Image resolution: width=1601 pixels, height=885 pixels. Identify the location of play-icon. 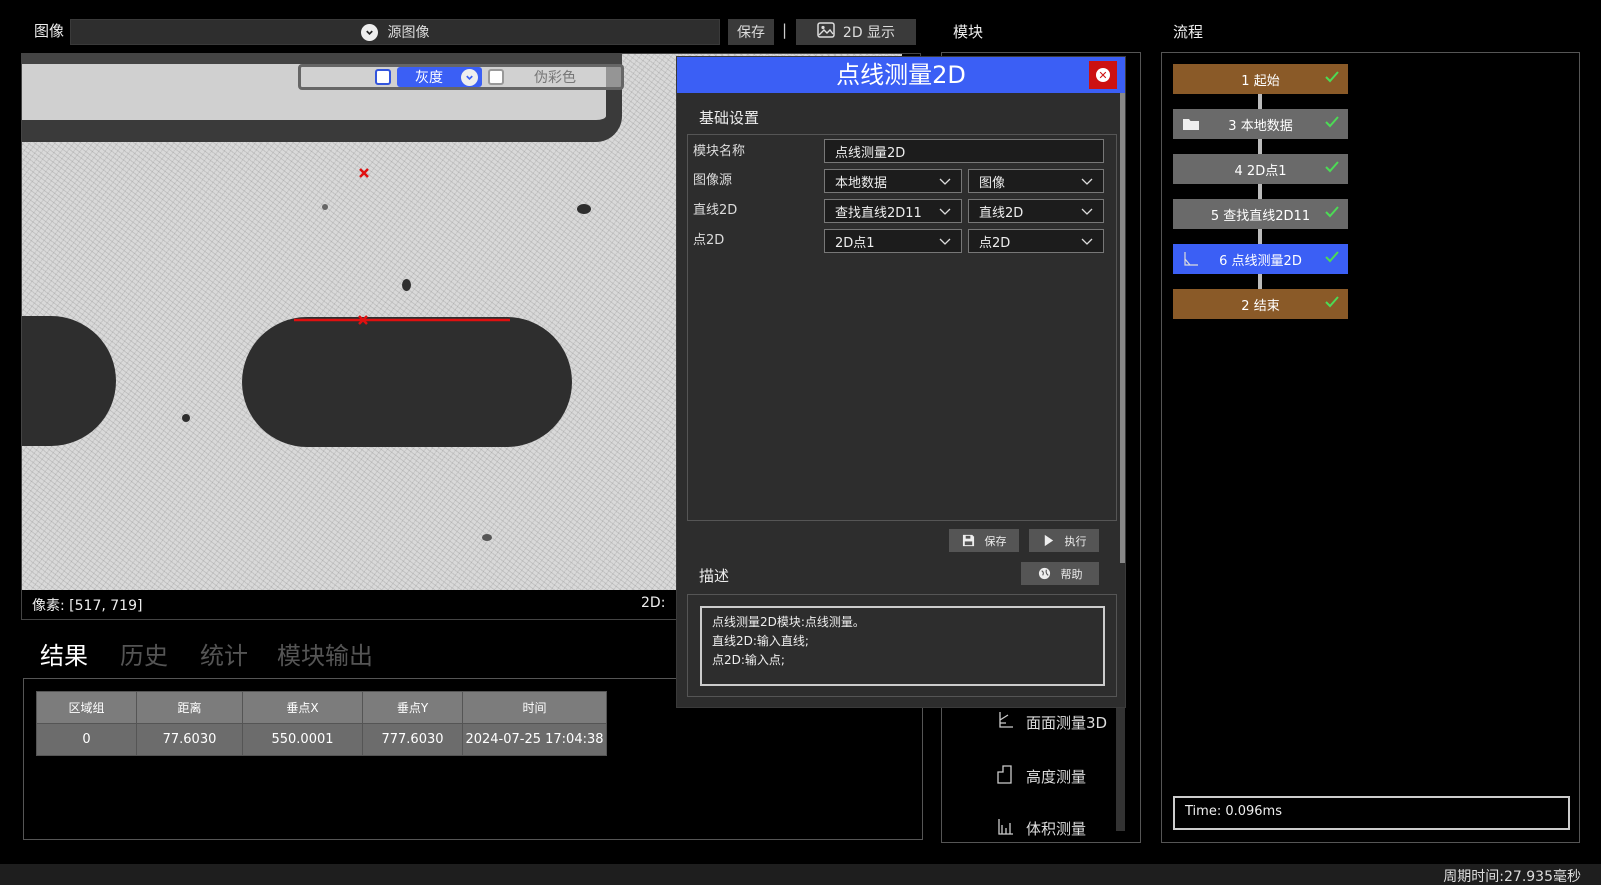
(1048, 540).